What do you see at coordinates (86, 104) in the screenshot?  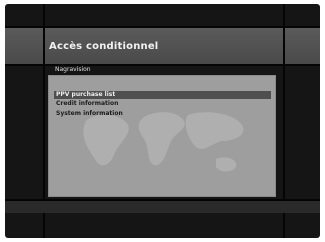 I see `menu-item-credit-information: Credit information` at bounding box center [86, 104].